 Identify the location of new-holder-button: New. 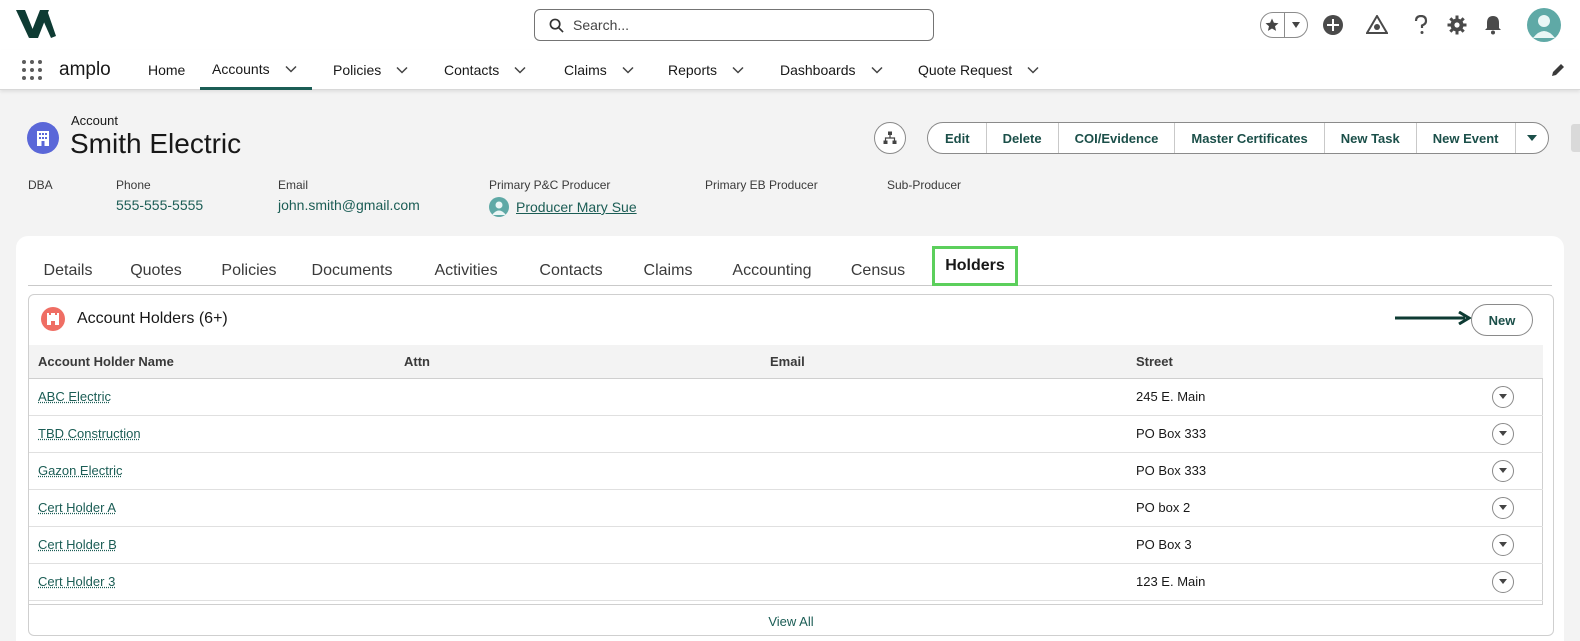
(1502, 320).